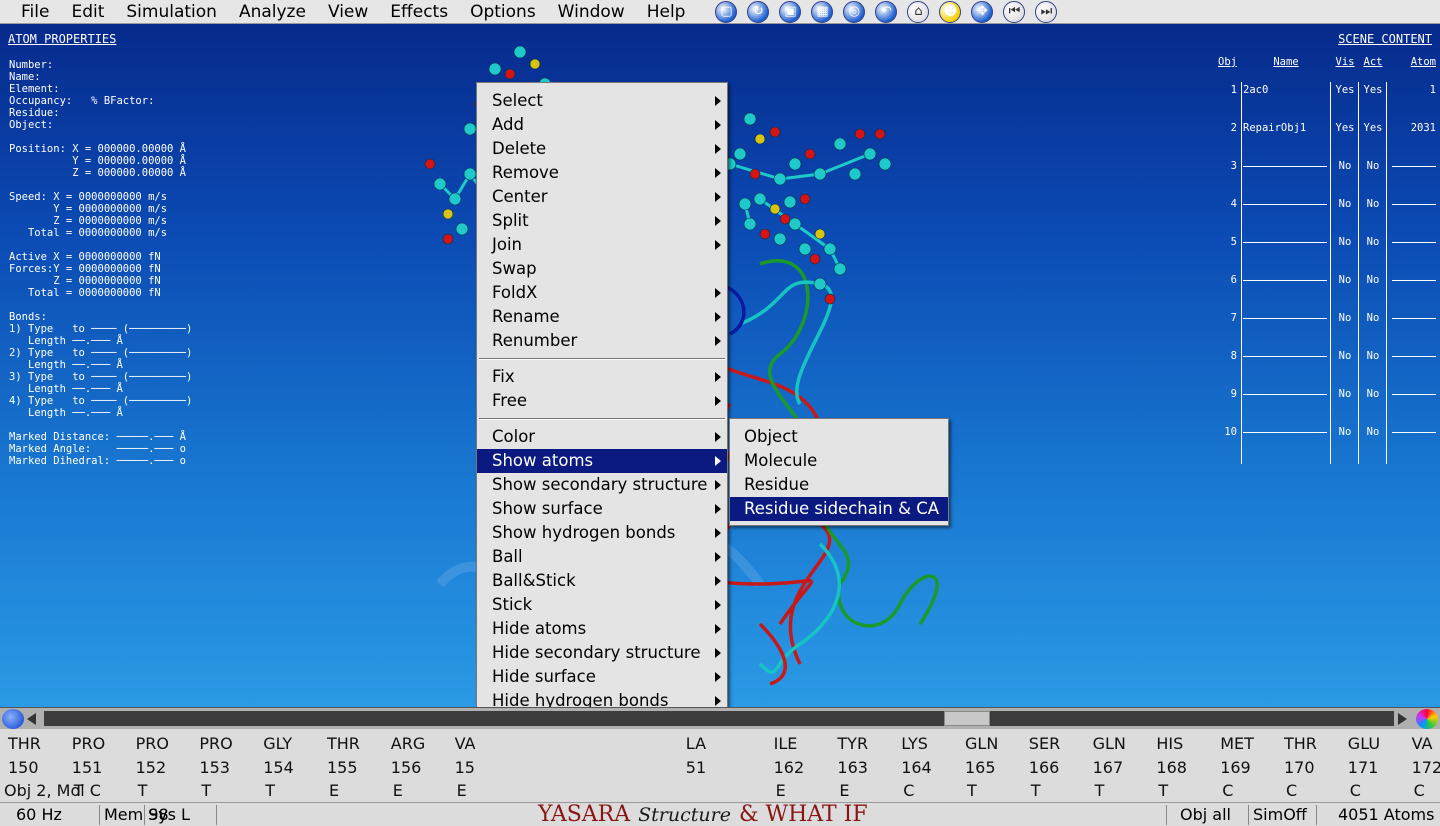 The image size is (1440, 826). I want to click on menu-item-split: Split, so click(602, 221).